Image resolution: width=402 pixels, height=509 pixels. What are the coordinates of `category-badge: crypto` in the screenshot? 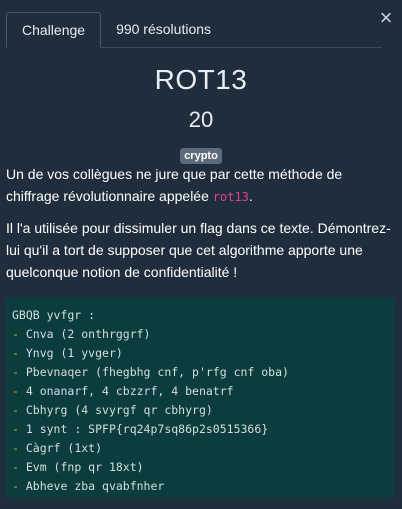 It's located at (201, 156).